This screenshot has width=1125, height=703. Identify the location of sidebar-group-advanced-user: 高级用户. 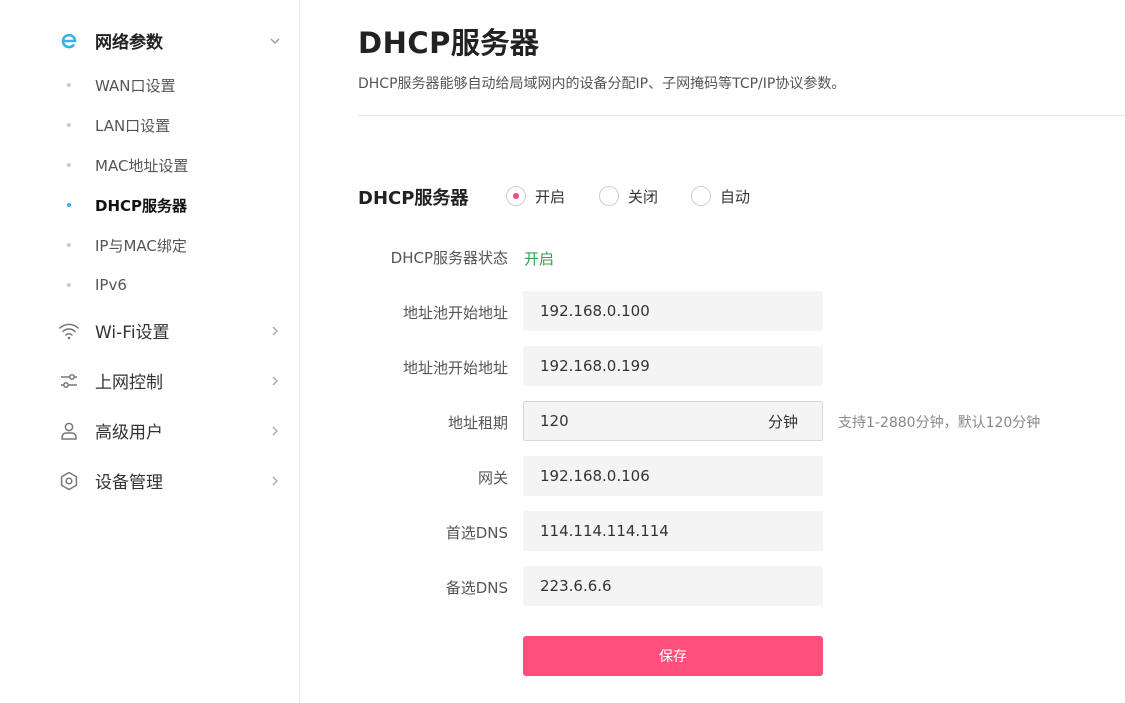
(150, 430).